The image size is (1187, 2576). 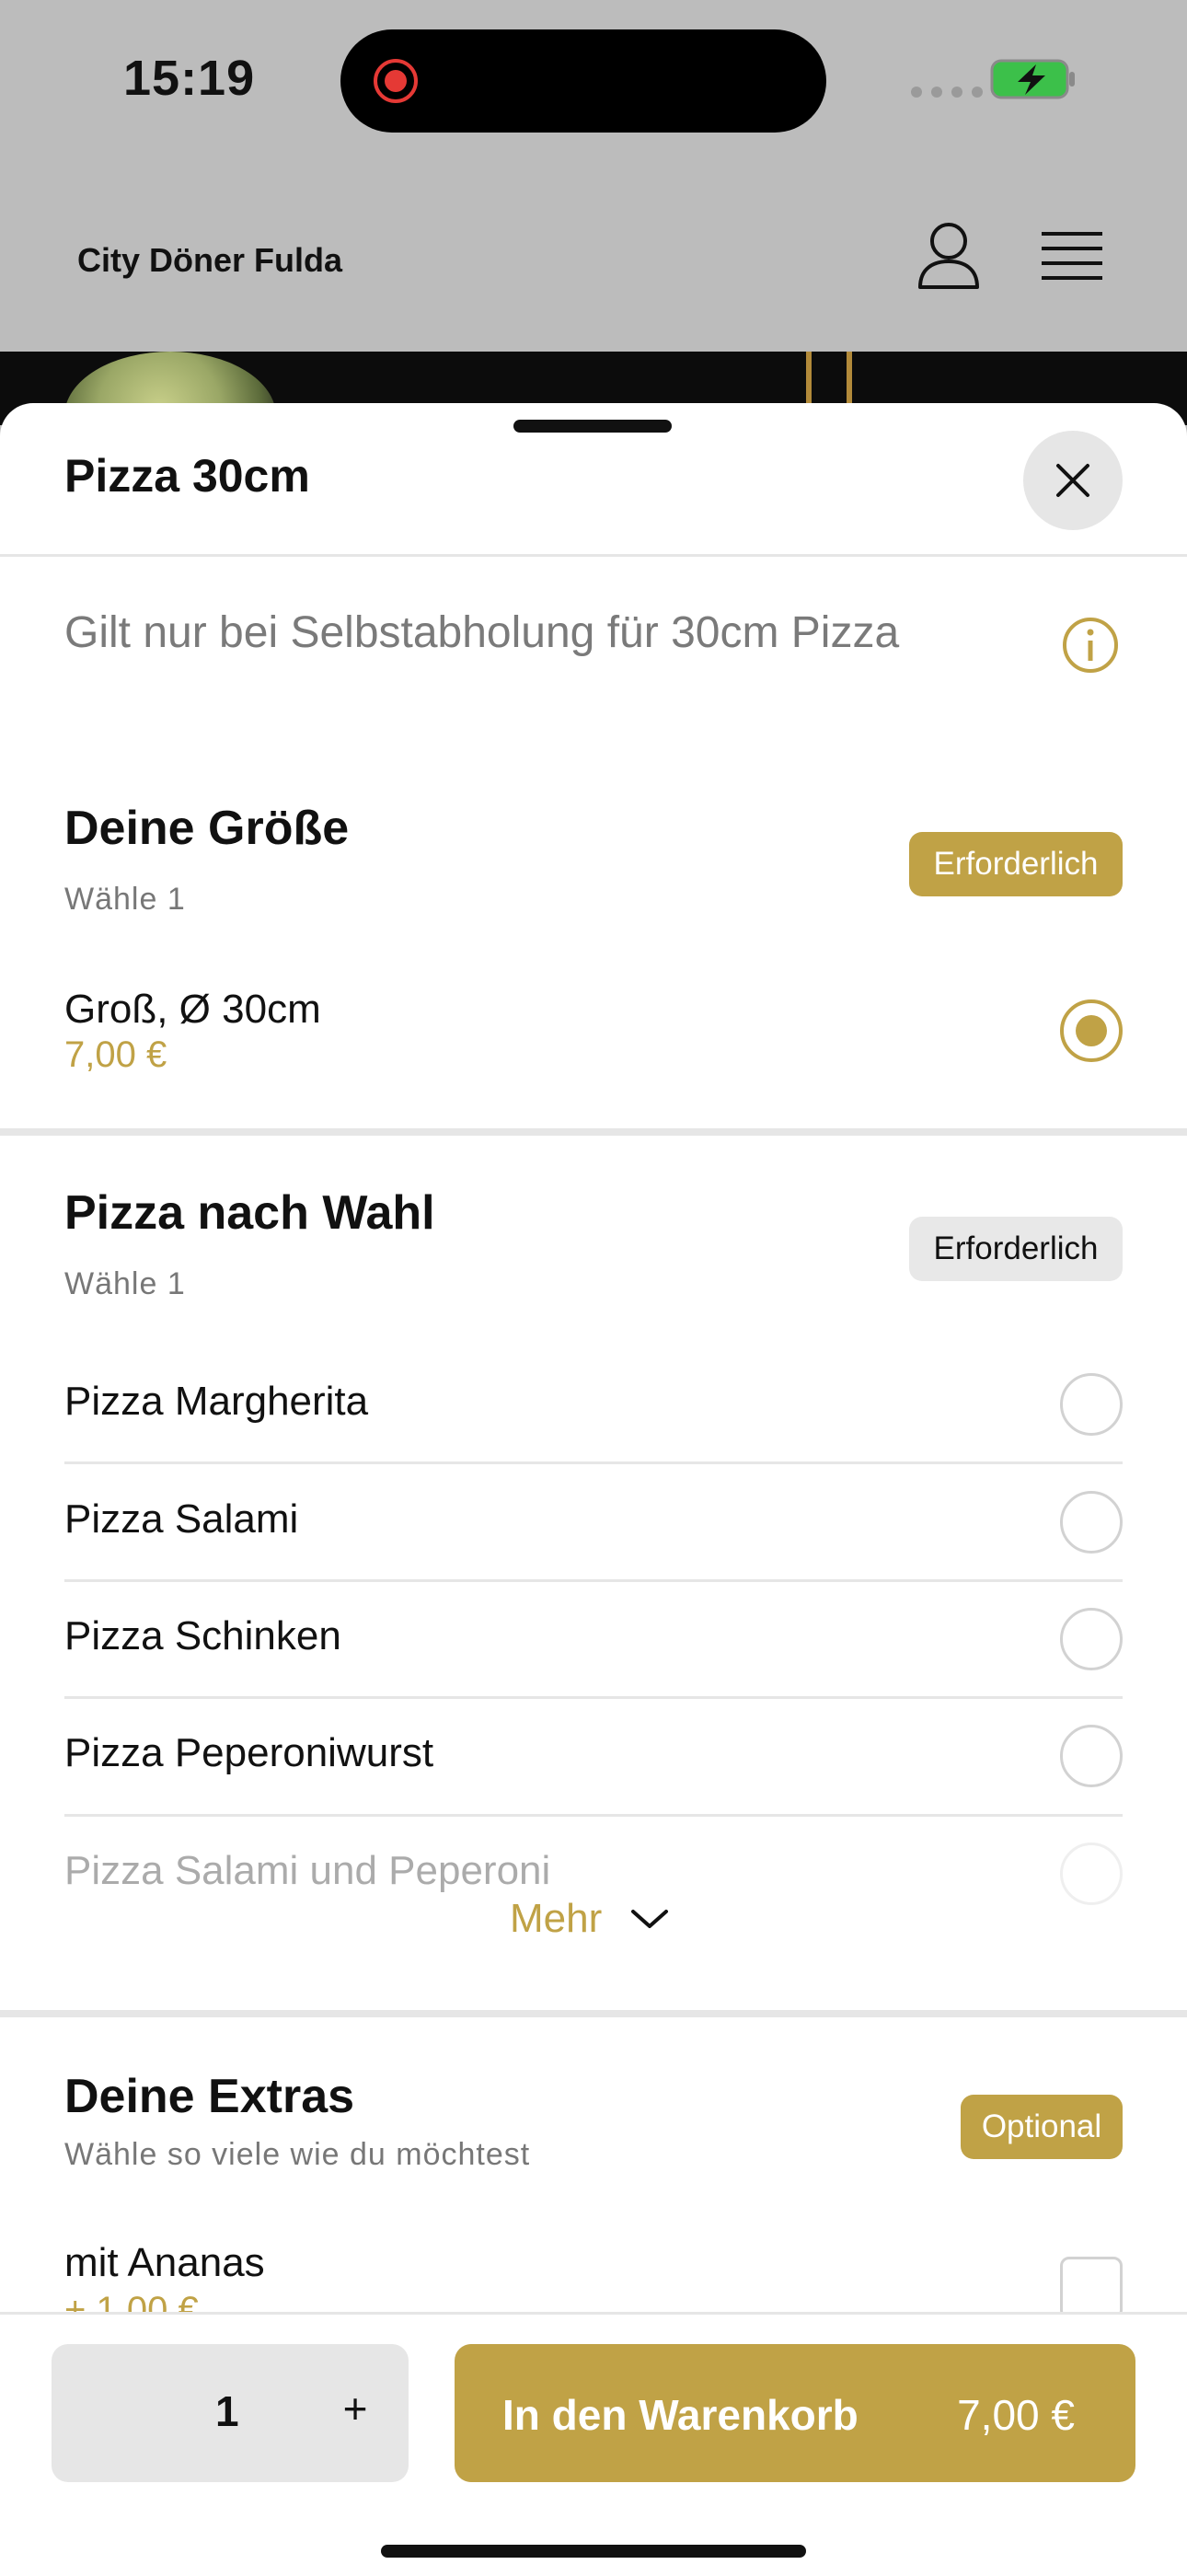 What do you see at coordinates (1091, 2288) in the screenshot?
I see `extras-option-checkbox` at bounding box center [1091, 2288].